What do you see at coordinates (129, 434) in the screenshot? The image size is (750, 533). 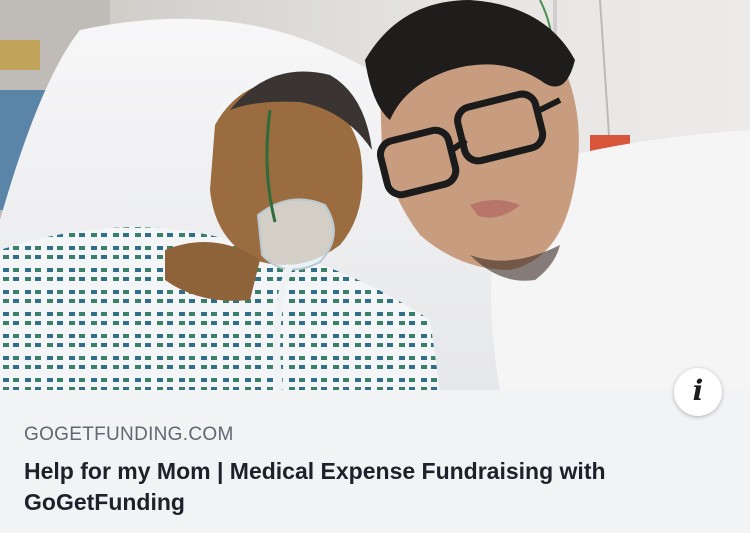 I see `link-domain: GOGETFUNDING.COM` at bounding box center [129, 434].